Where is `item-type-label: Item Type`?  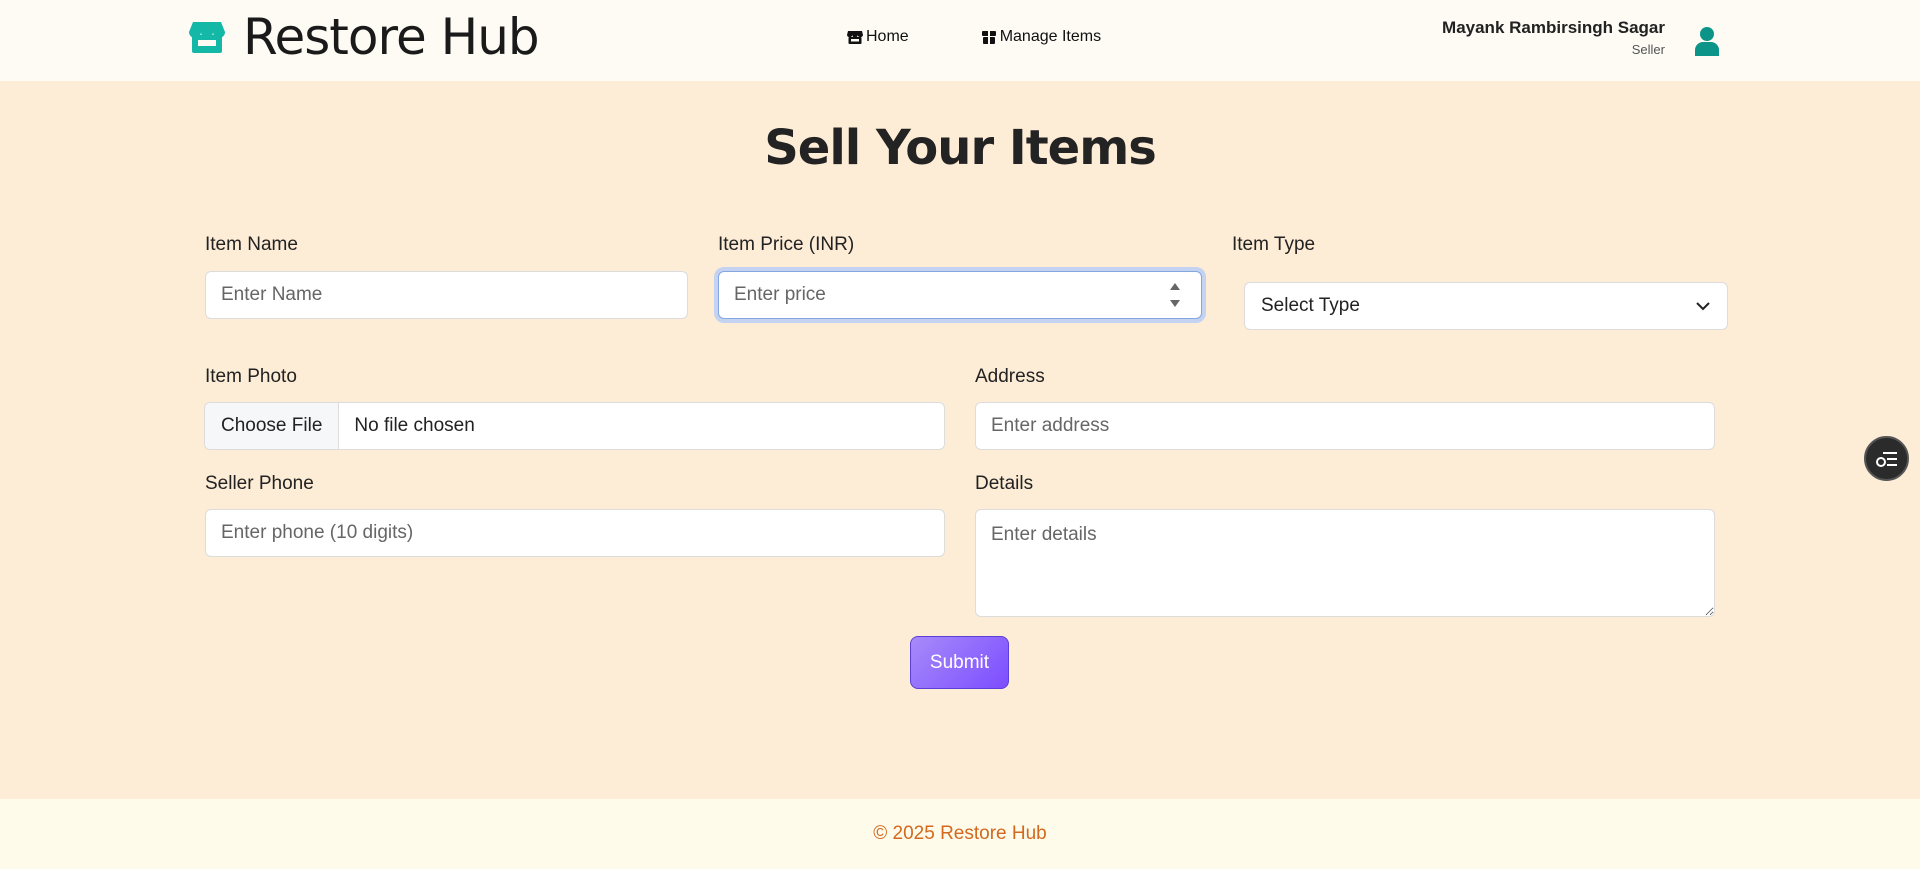 item-type-label: Item Type is located at coordinates (1274, 244).